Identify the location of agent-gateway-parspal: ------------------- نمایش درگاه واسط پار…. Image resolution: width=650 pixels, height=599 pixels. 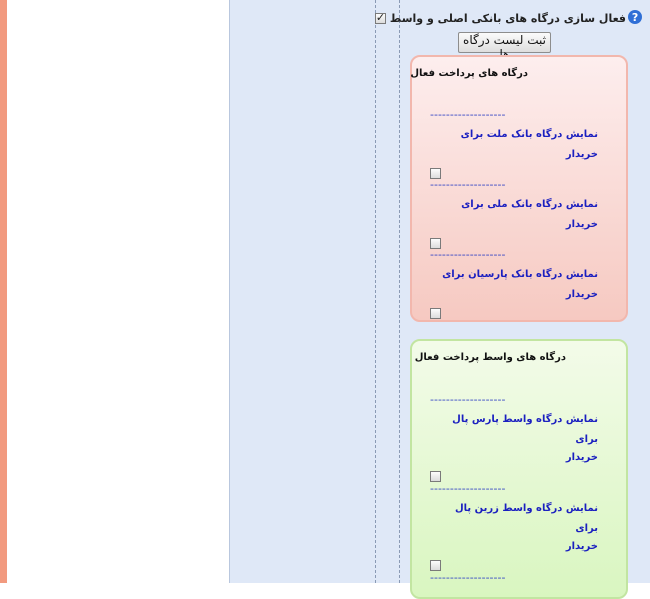
(514, 438).